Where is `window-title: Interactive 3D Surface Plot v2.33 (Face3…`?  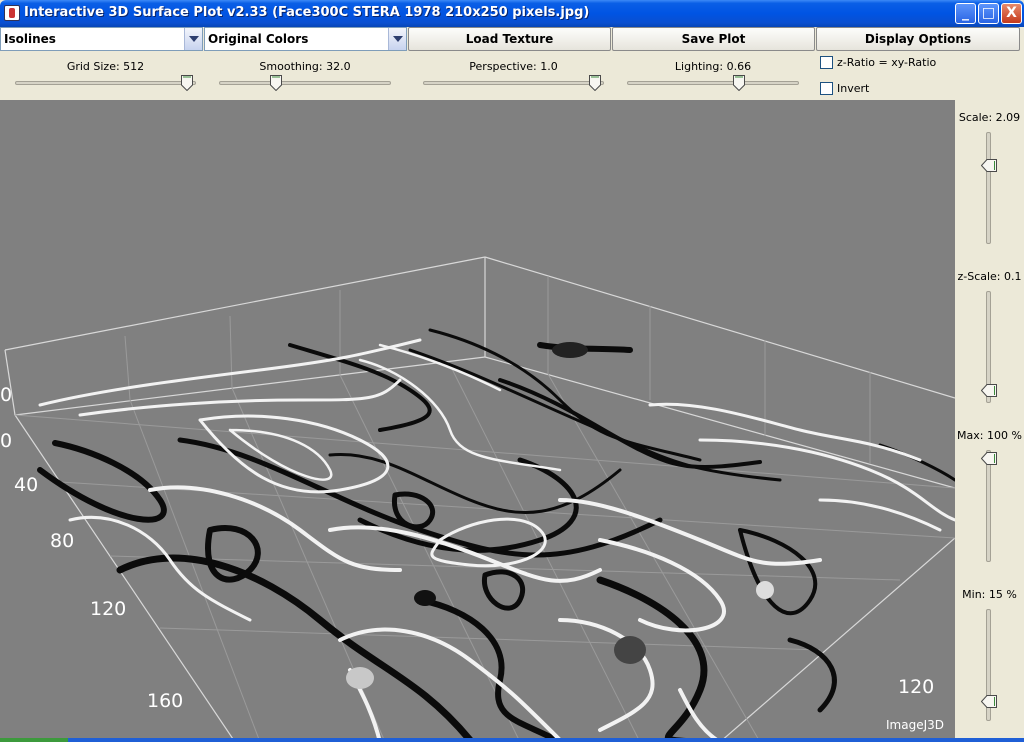 window-title: Interactive 3D Surface Plot v2.33 (Face3… is located at coordinates (307, 12).